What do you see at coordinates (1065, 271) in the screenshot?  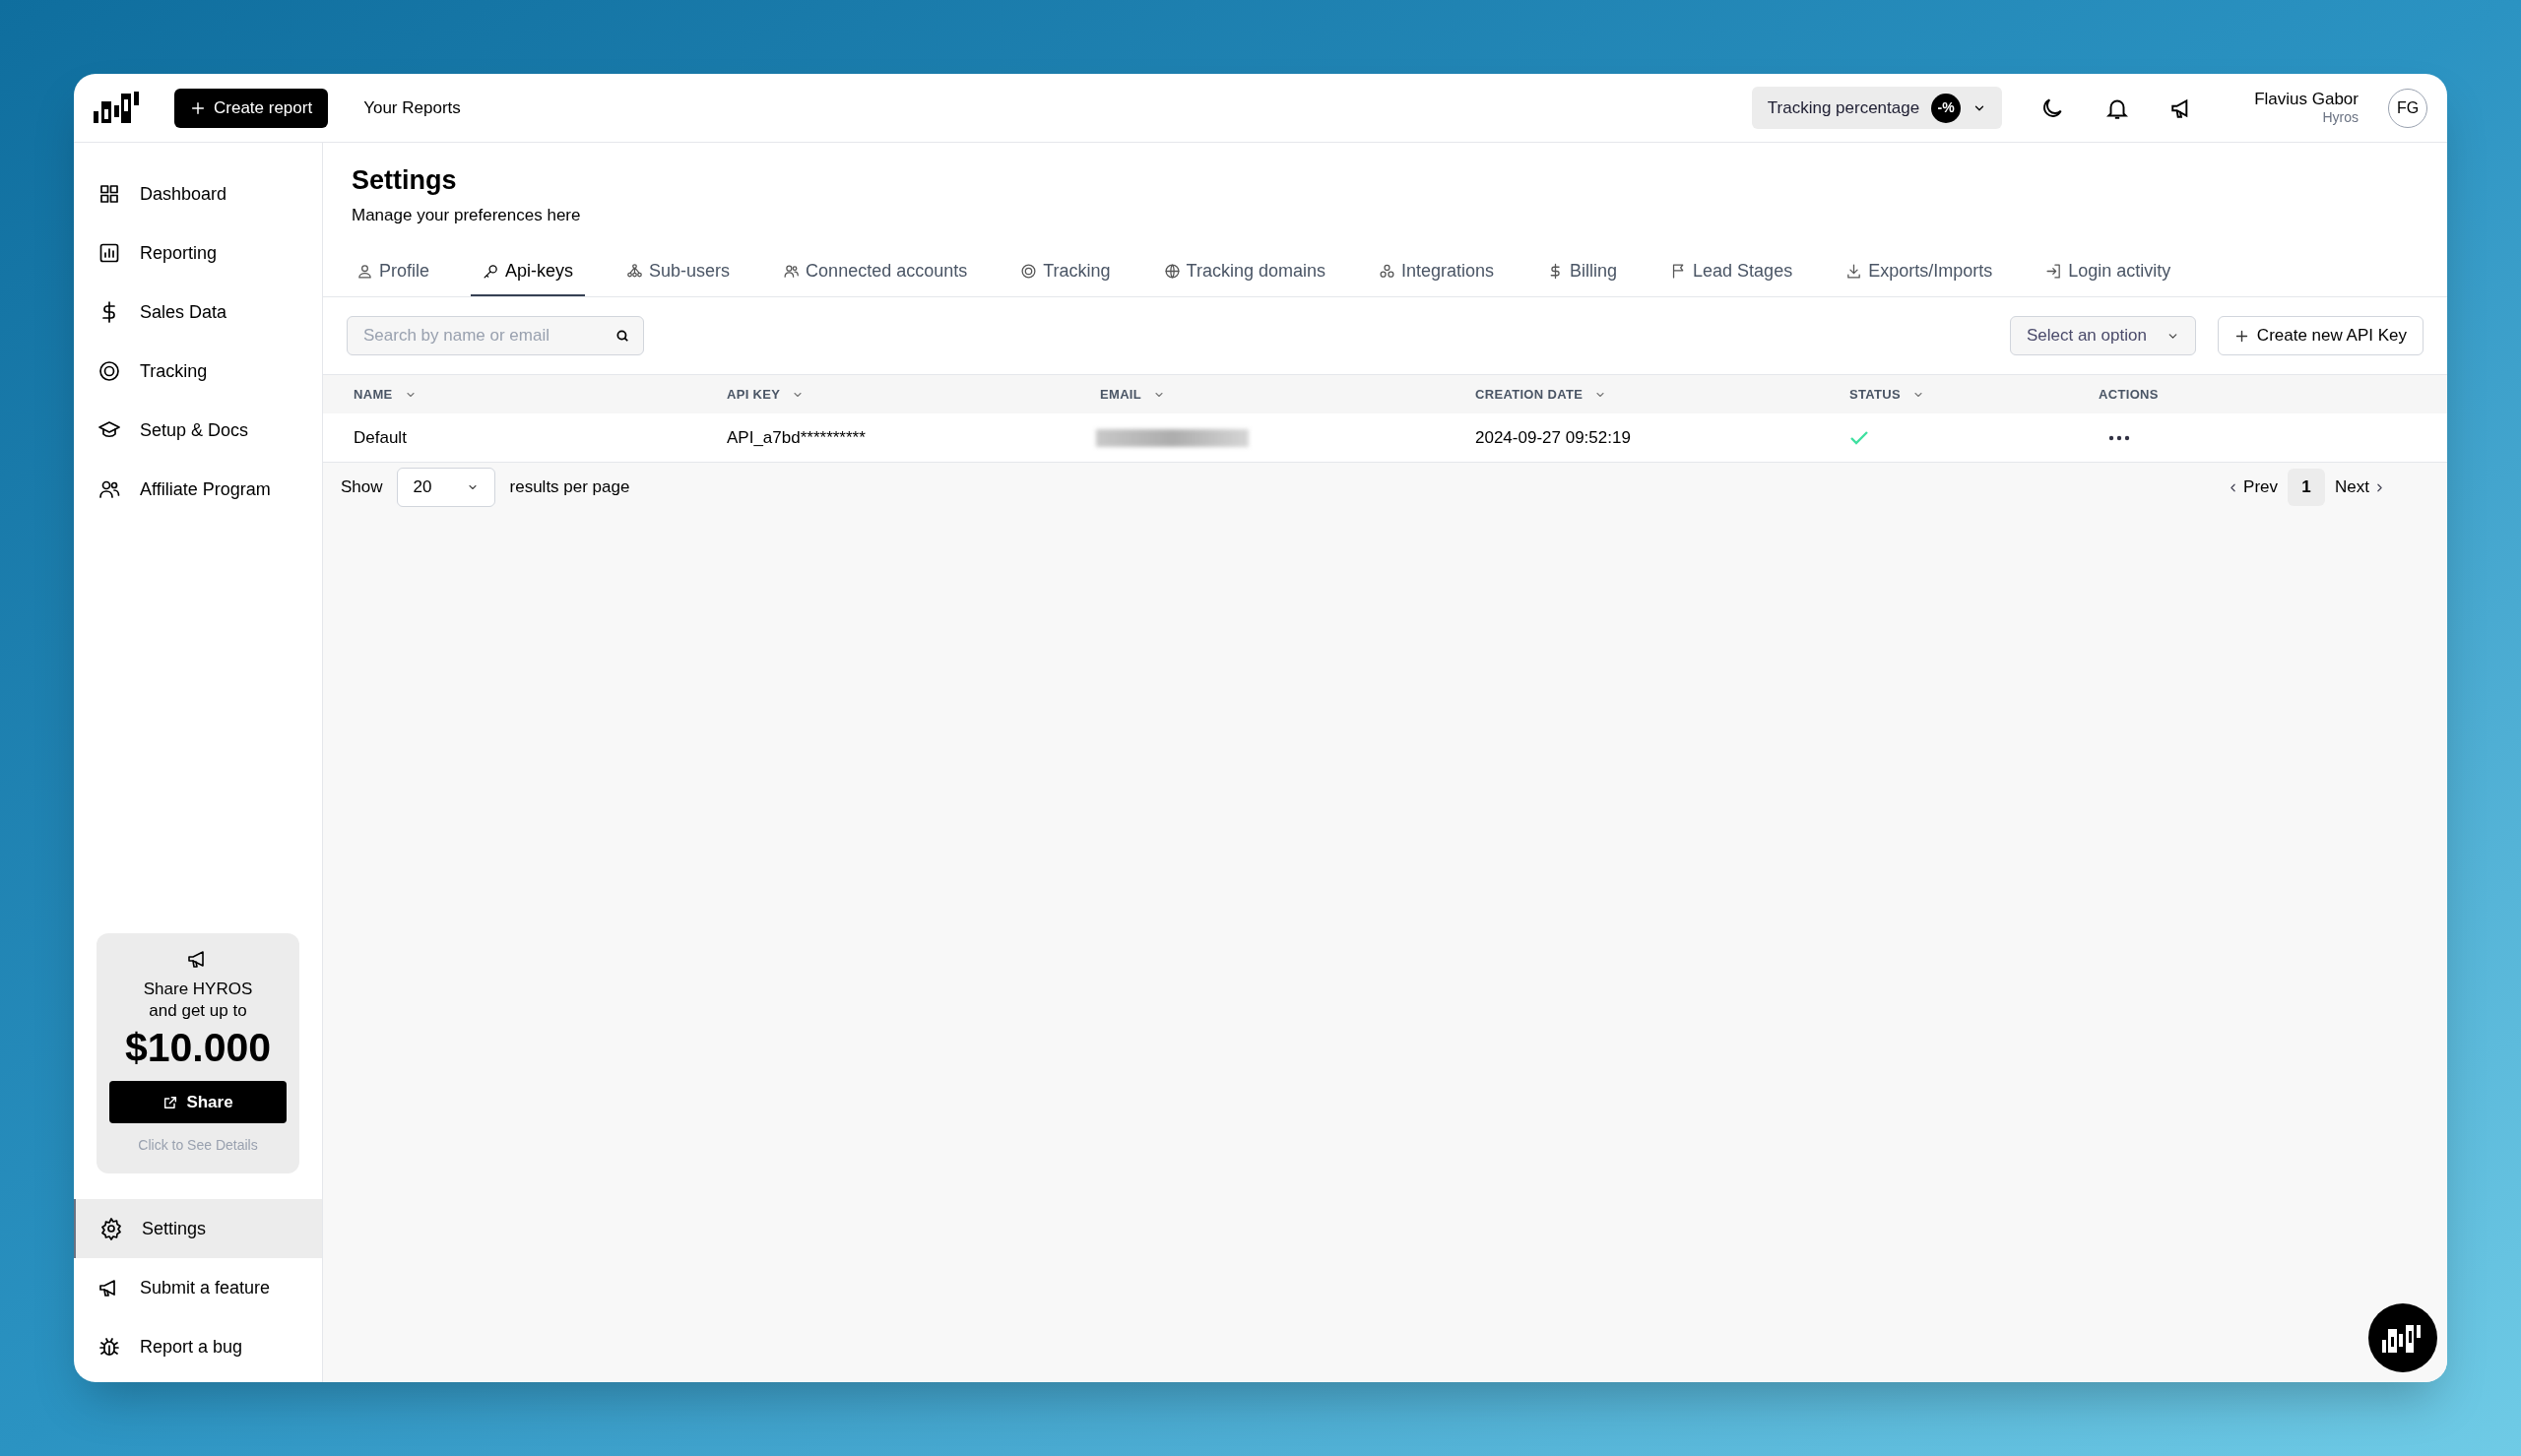 I see `tab: Tracking` at bounding box center [1065, 271].